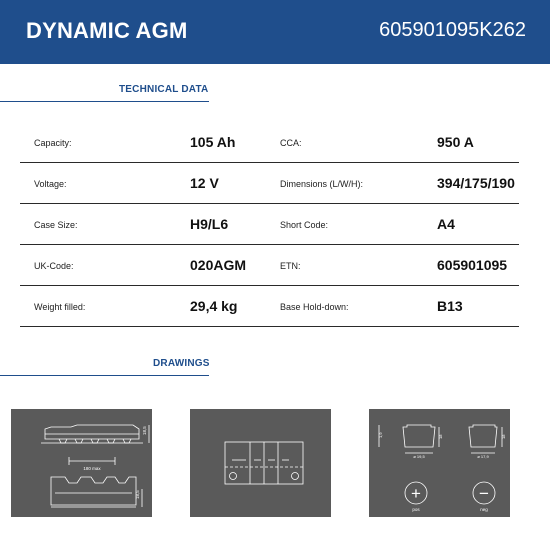 The width and height of the screenshot is (550, 550). Describe the element at coordinates (452, 30) in the screenshot. I see `product-code: 605901095K262` at that location.